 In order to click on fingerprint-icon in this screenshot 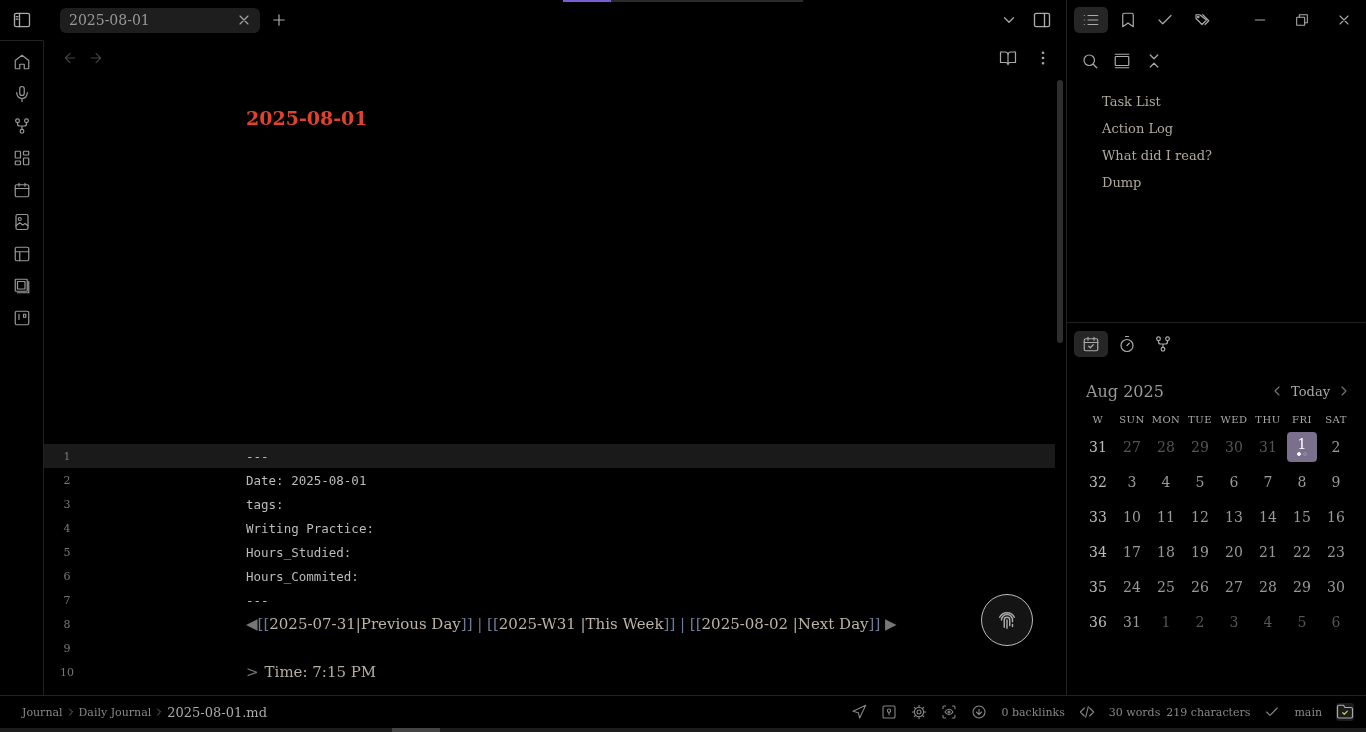, I will do `click(1007, 620)`.